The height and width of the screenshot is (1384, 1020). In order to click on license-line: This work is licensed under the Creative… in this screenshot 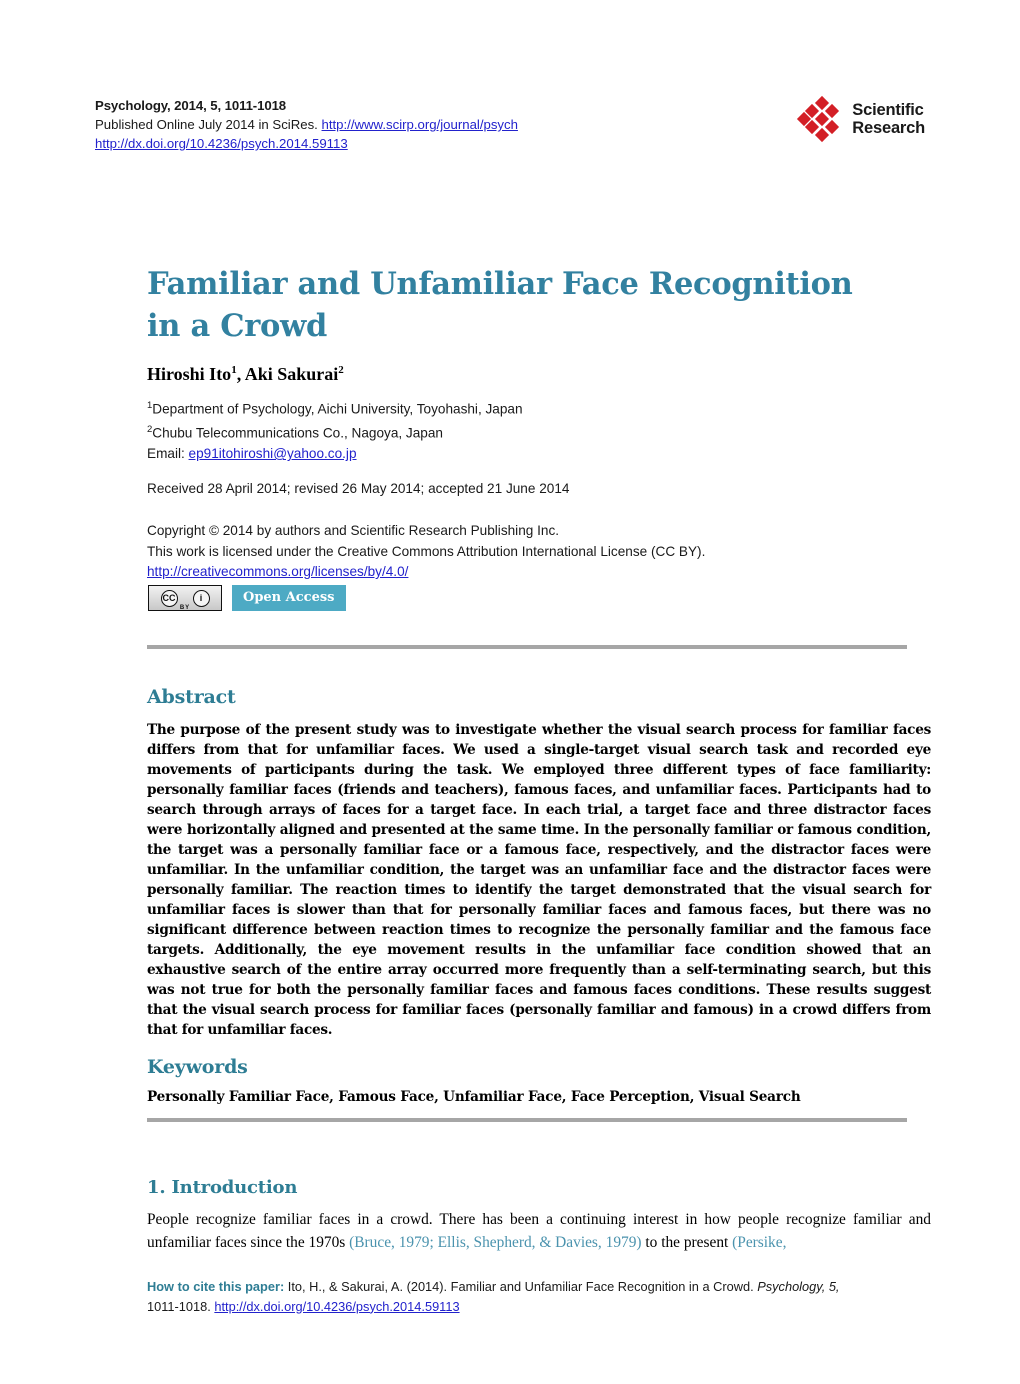, I will do `click(426, 551)`.